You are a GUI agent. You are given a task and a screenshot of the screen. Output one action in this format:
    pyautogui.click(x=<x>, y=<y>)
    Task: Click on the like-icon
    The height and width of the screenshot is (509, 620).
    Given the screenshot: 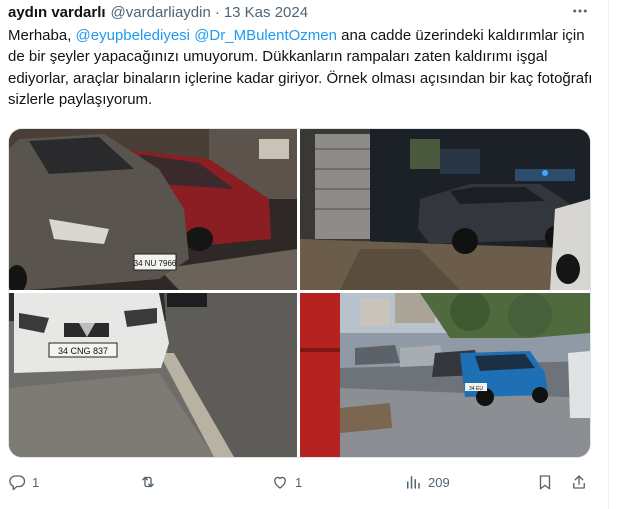 What is the action you would take?
    pyautogui.click(x=280, y=482)
    